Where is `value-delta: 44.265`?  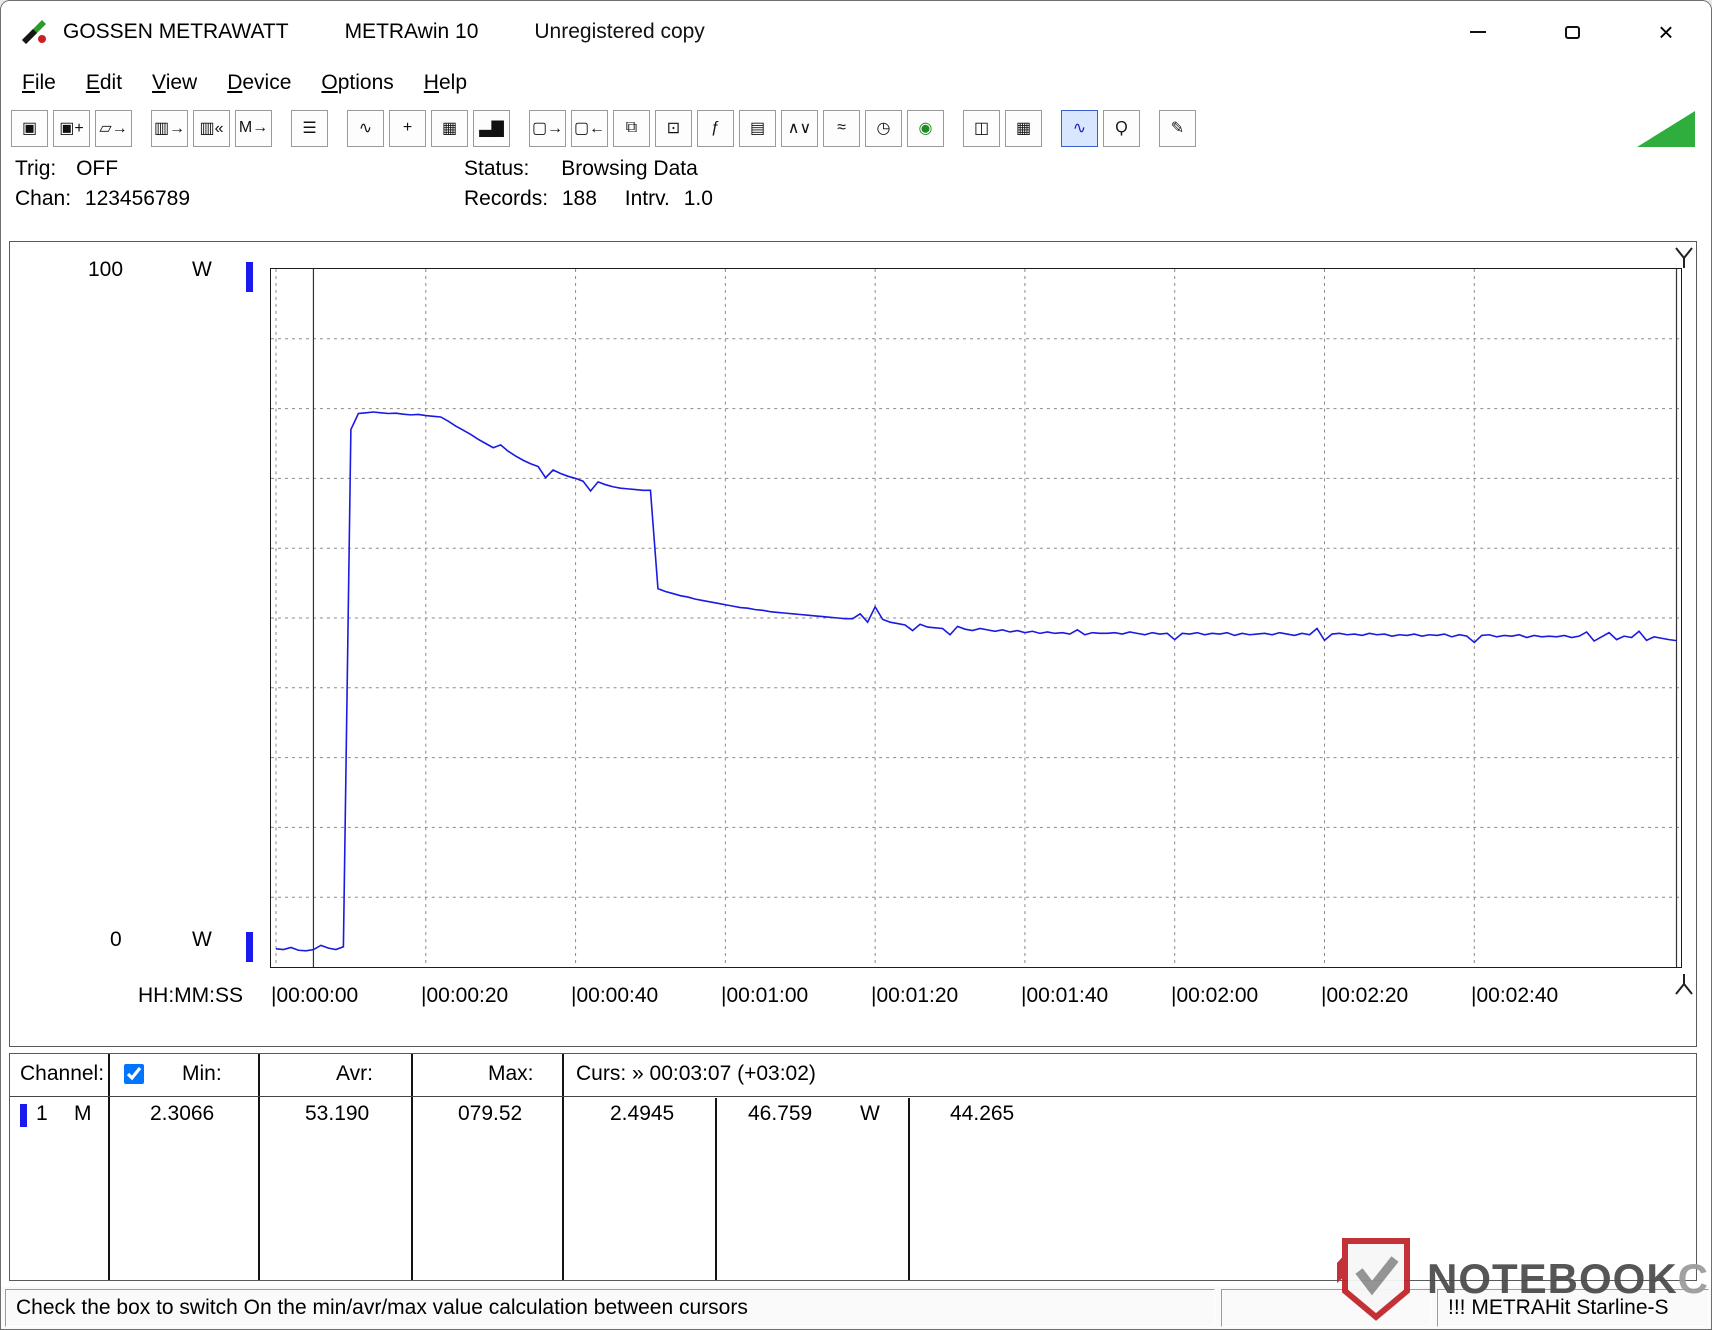 value-delta: 44.265 is located at coordinates (982, 1113).